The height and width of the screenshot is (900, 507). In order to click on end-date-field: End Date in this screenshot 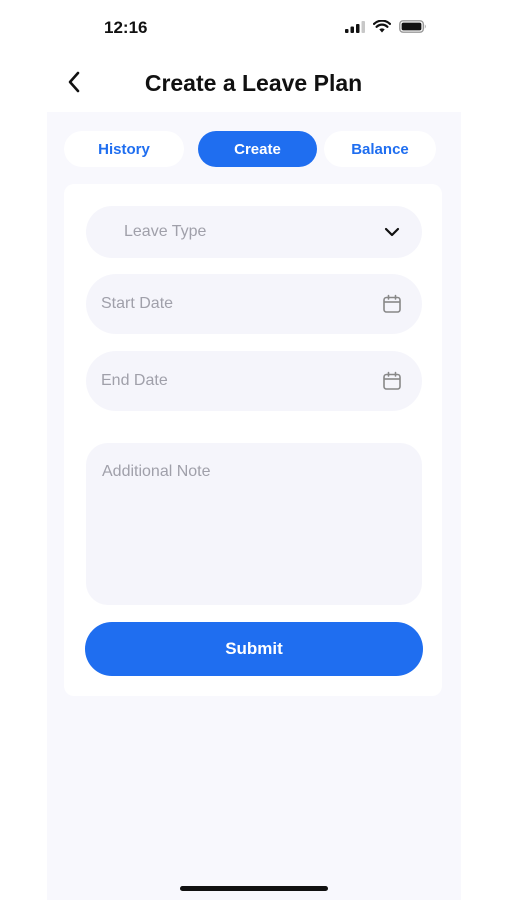, I will do `click(254, 381)`.